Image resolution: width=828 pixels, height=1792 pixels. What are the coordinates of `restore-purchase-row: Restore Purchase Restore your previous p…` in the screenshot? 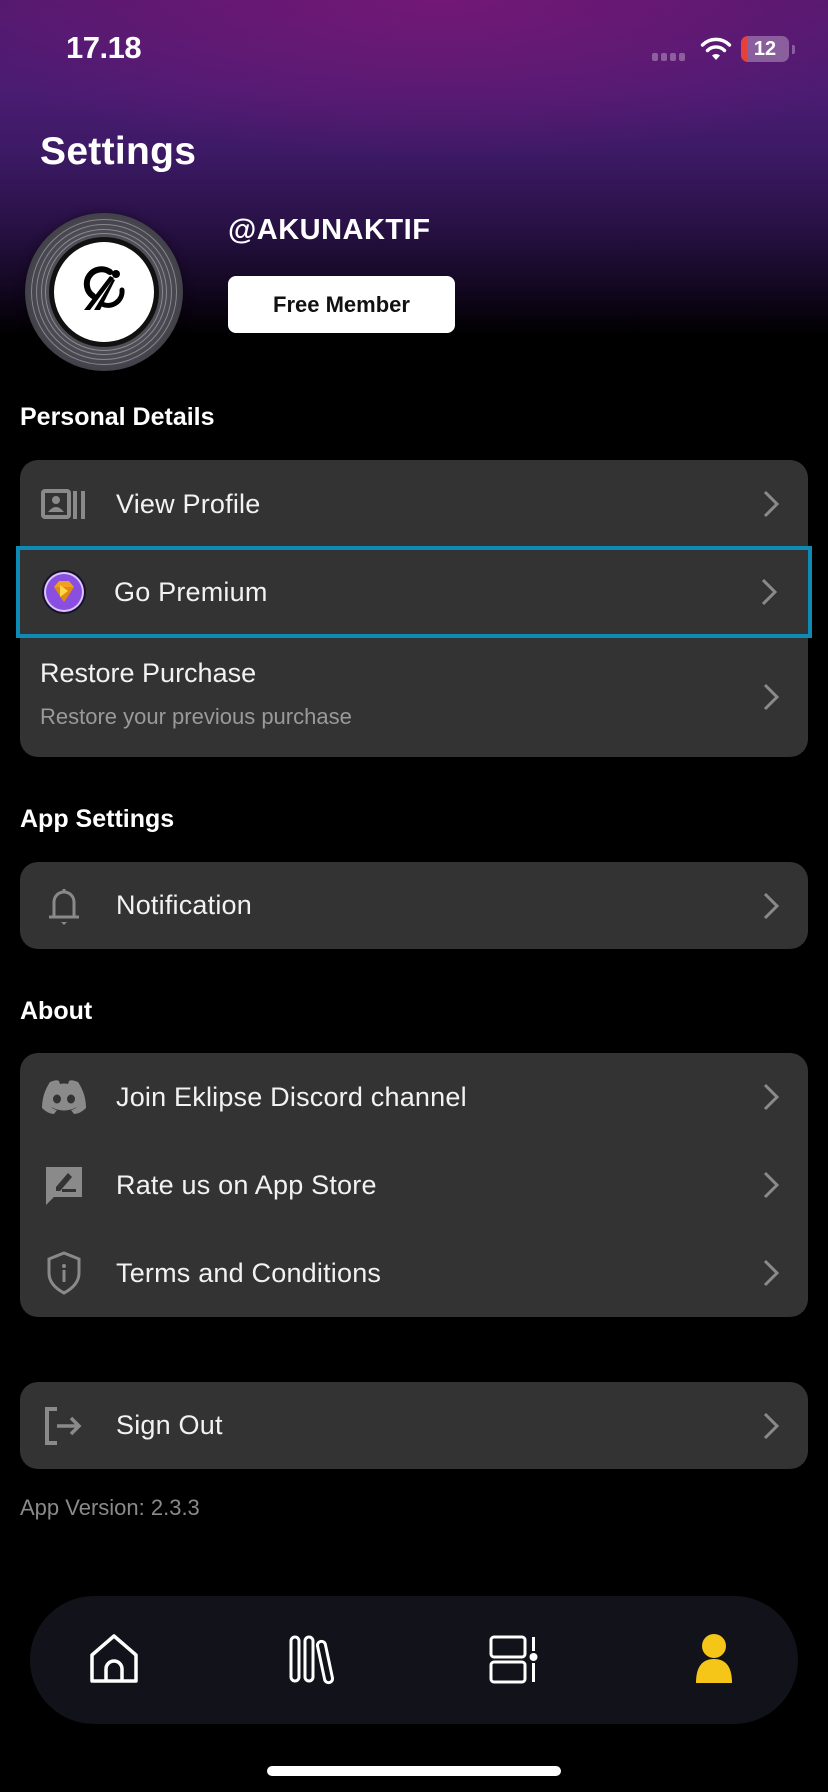 It's located at (414, 696).